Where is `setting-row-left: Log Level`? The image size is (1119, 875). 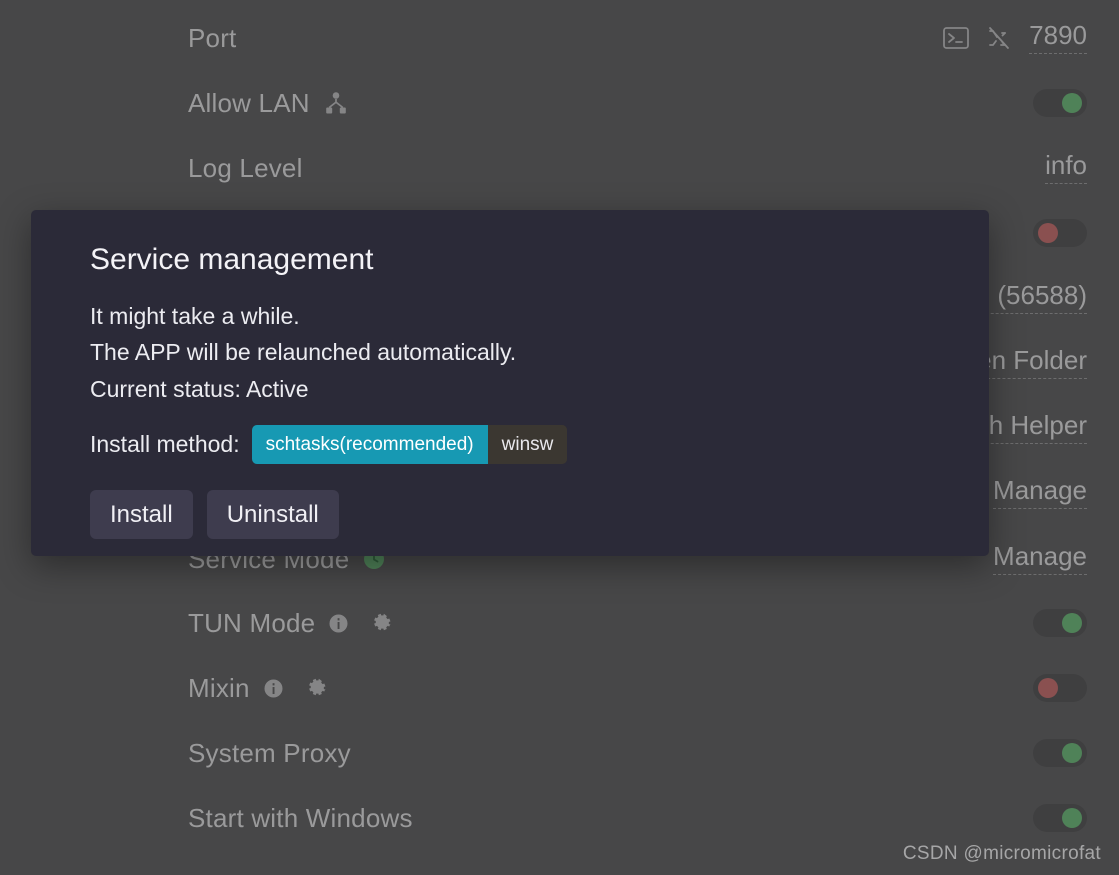 setting-row-left: Log Level is located at coordinates (245, 168).